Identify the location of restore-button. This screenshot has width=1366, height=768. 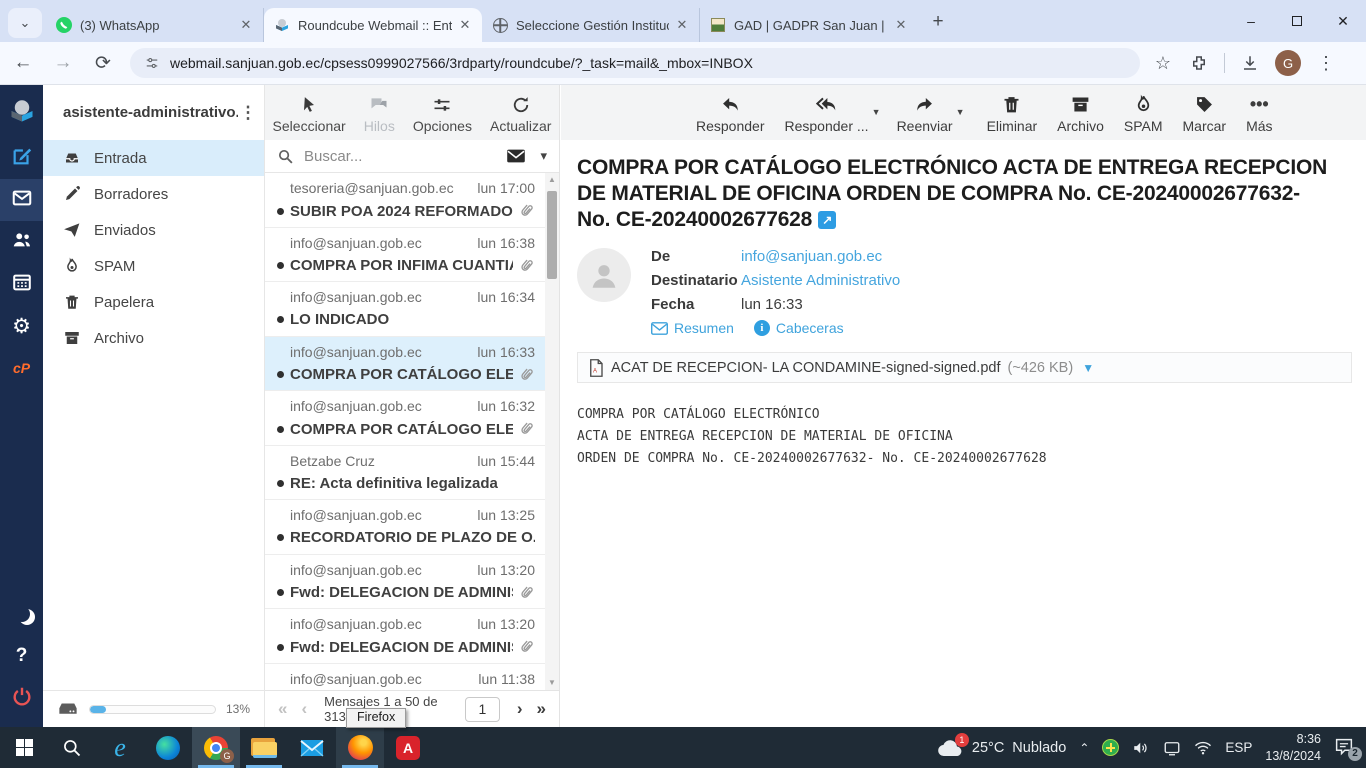
(1297, 21).